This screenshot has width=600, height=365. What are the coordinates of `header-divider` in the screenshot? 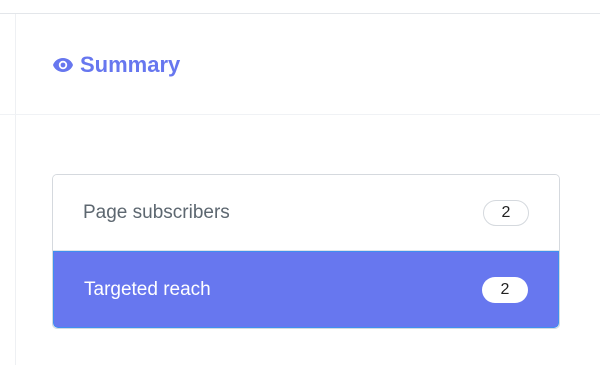 It's located at (300, 114).